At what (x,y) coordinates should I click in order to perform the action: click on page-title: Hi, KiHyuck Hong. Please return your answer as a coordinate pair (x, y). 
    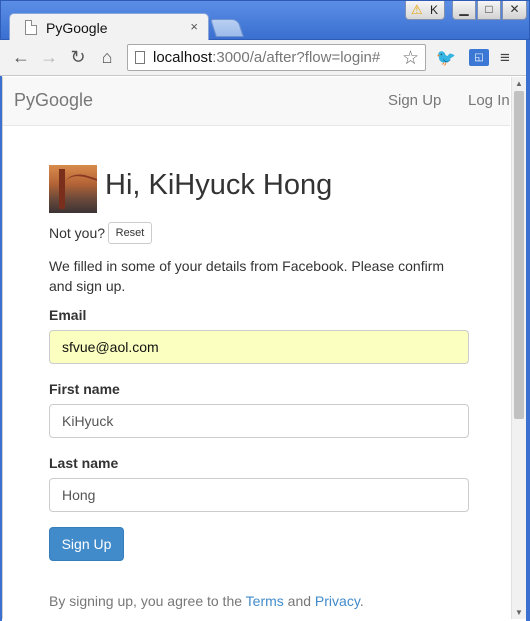
    Looking at the image, I should click on (219, 185).